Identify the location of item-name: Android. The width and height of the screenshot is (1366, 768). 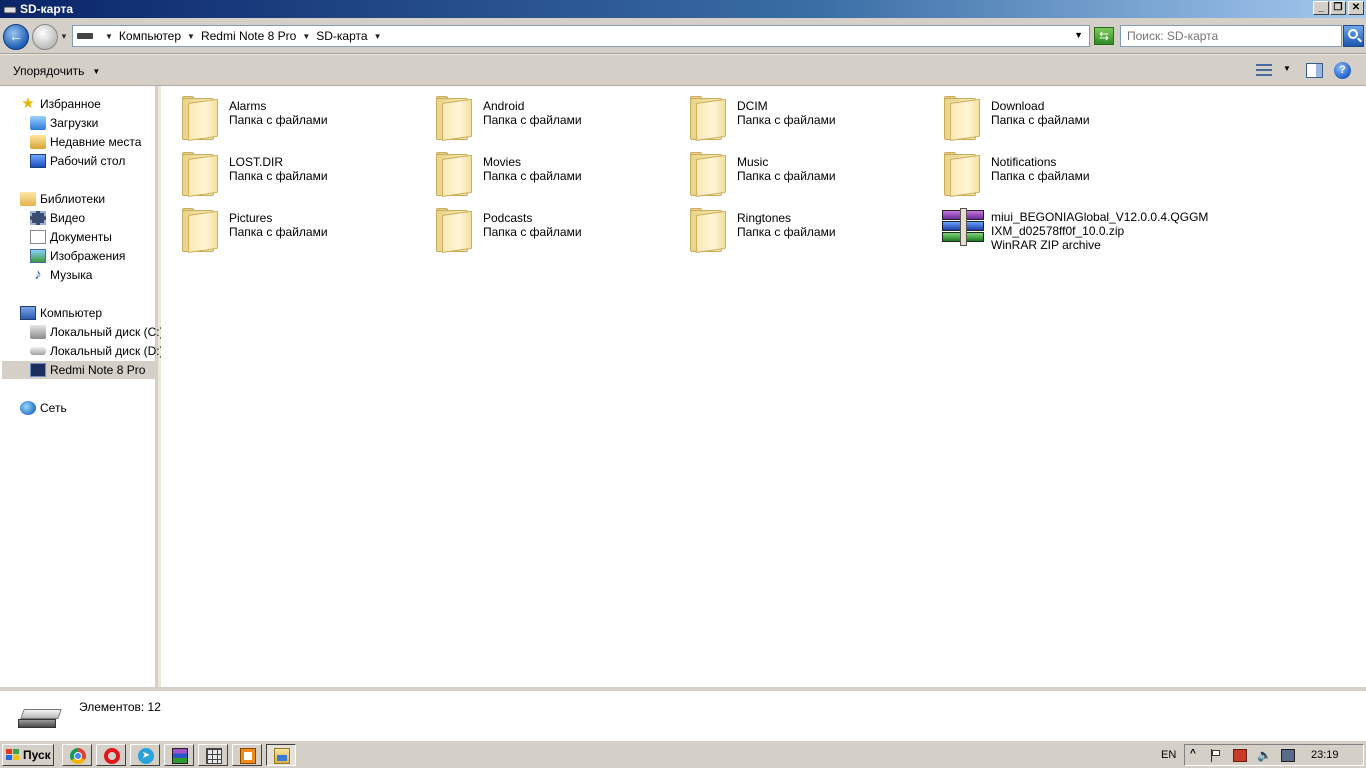
(504, 106).